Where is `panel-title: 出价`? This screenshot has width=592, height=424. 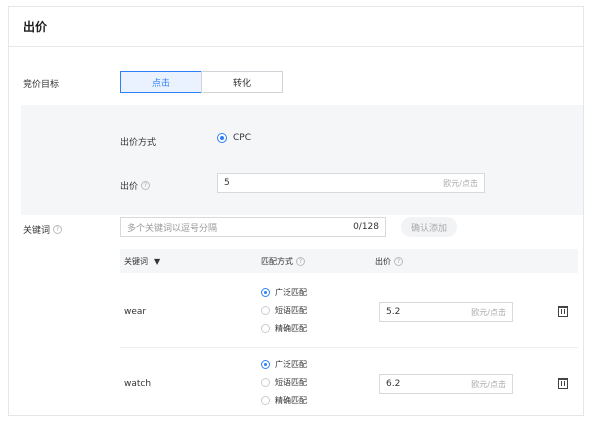 panel-title: 出价 is located at coordinates (35, 27).